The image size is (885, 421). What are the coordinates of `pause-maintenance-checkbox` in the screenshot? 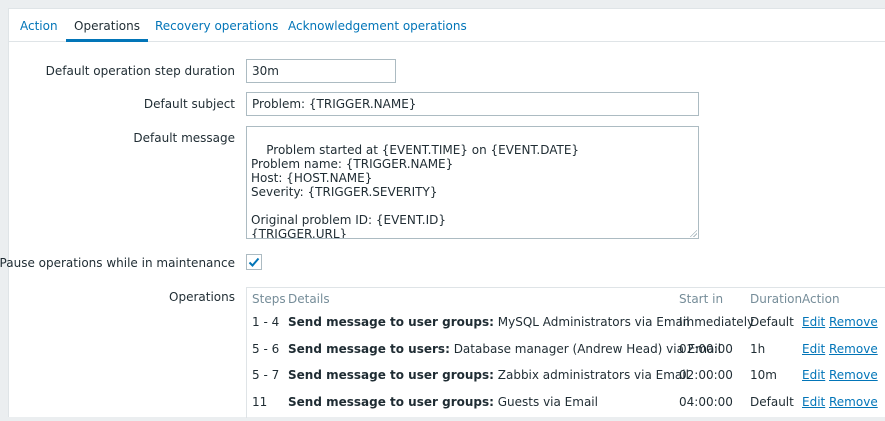 It's located at (254, 262).